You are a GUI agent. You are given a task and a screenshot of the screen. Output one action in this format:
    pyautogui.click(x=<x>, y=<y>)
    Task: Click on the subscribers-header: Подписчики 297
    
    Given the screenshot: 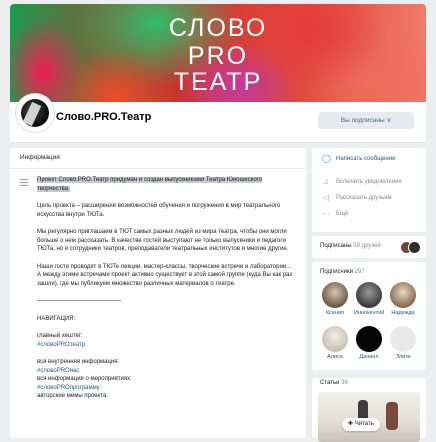 What is the action you would take?
    pyautogui.click(x=342, y=272)
    